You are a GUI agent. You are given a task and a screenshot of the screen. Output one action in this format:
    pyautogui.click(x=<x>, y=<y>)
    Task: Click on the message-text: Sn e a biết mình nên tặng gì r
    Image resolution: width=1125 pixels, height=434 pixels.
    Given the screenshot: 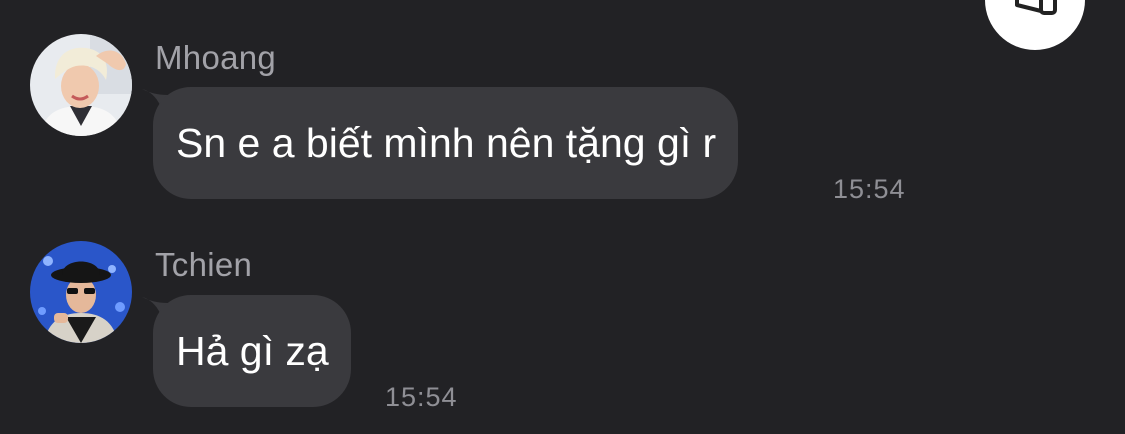 What is the action you would take?
    pyautogui.click(x=446, y=142)
    